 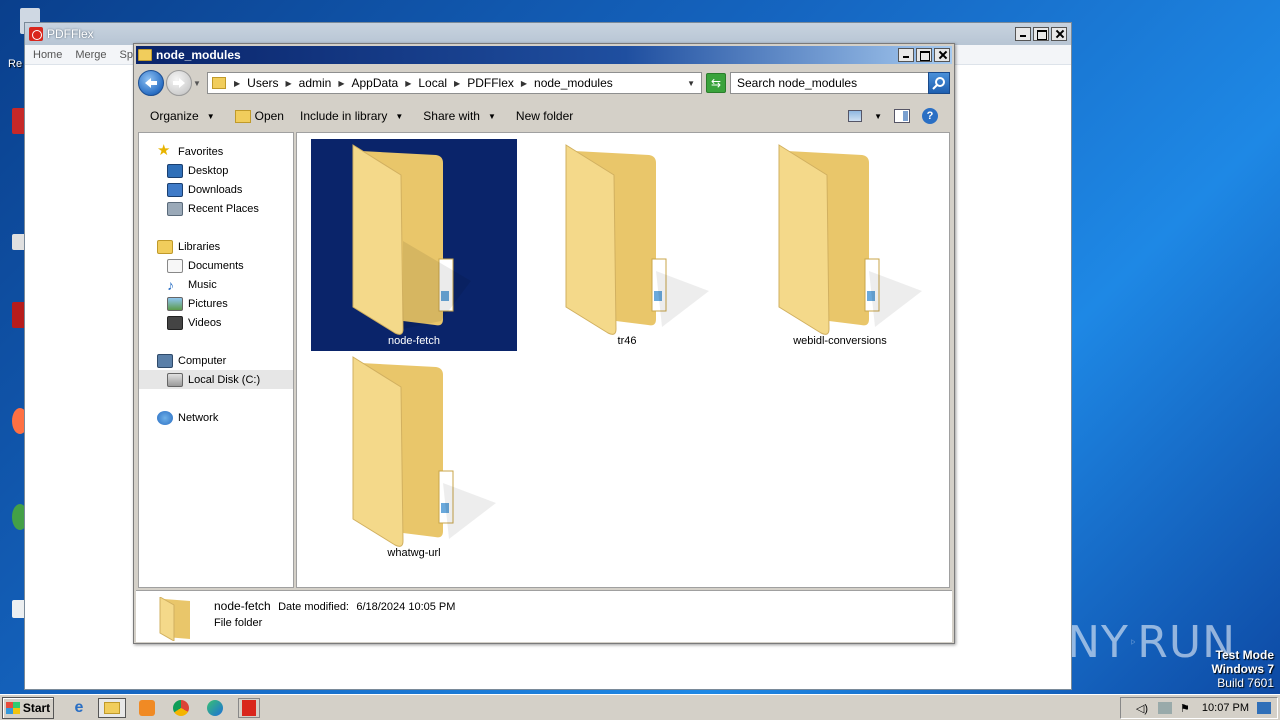 What do you see at coordinates (204, 189) in the screenshot?
I see `nav-downloads: Downloads` at bounding box center [204, 189].